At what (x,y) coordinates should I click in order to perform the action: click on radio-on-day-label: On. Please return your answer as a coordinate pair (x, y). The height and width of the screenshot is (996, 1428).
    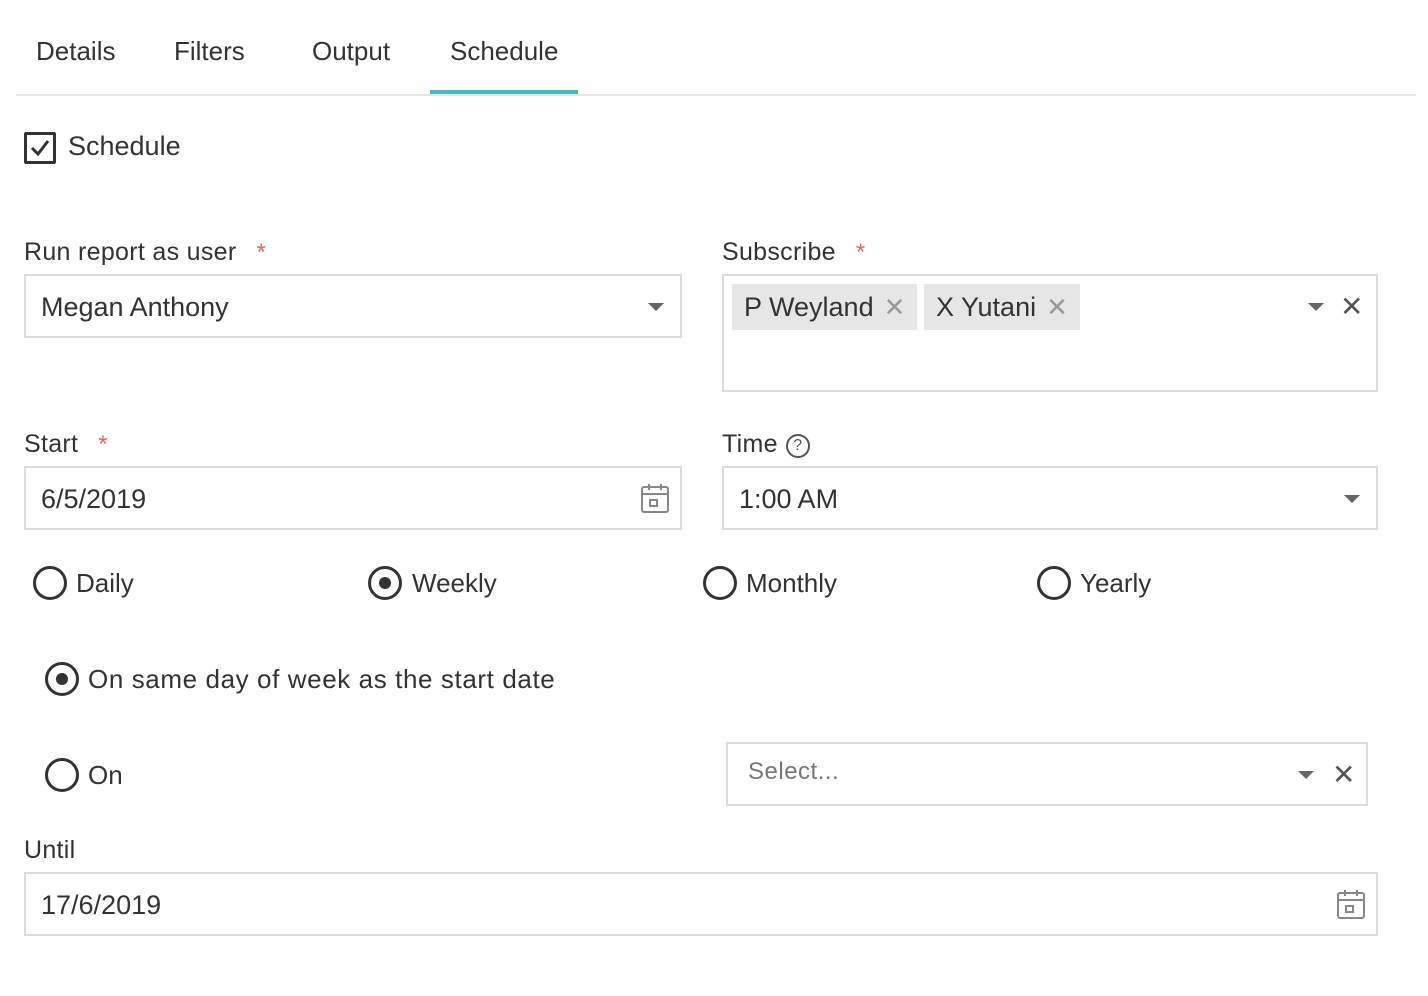
    Looking at the image, I should click on (105, 775).